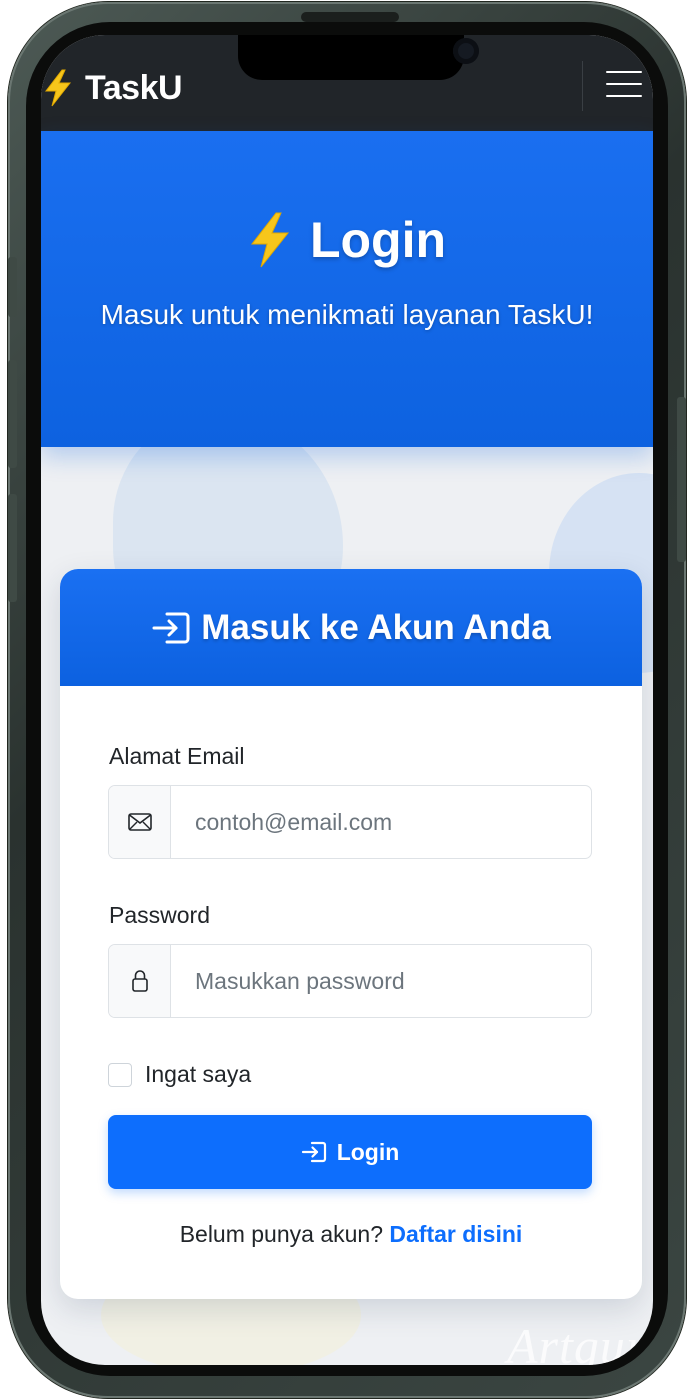 Image resolution: width=694 pixels, height=1400 pixels. I want to click on front-camera, so click(466, 51).